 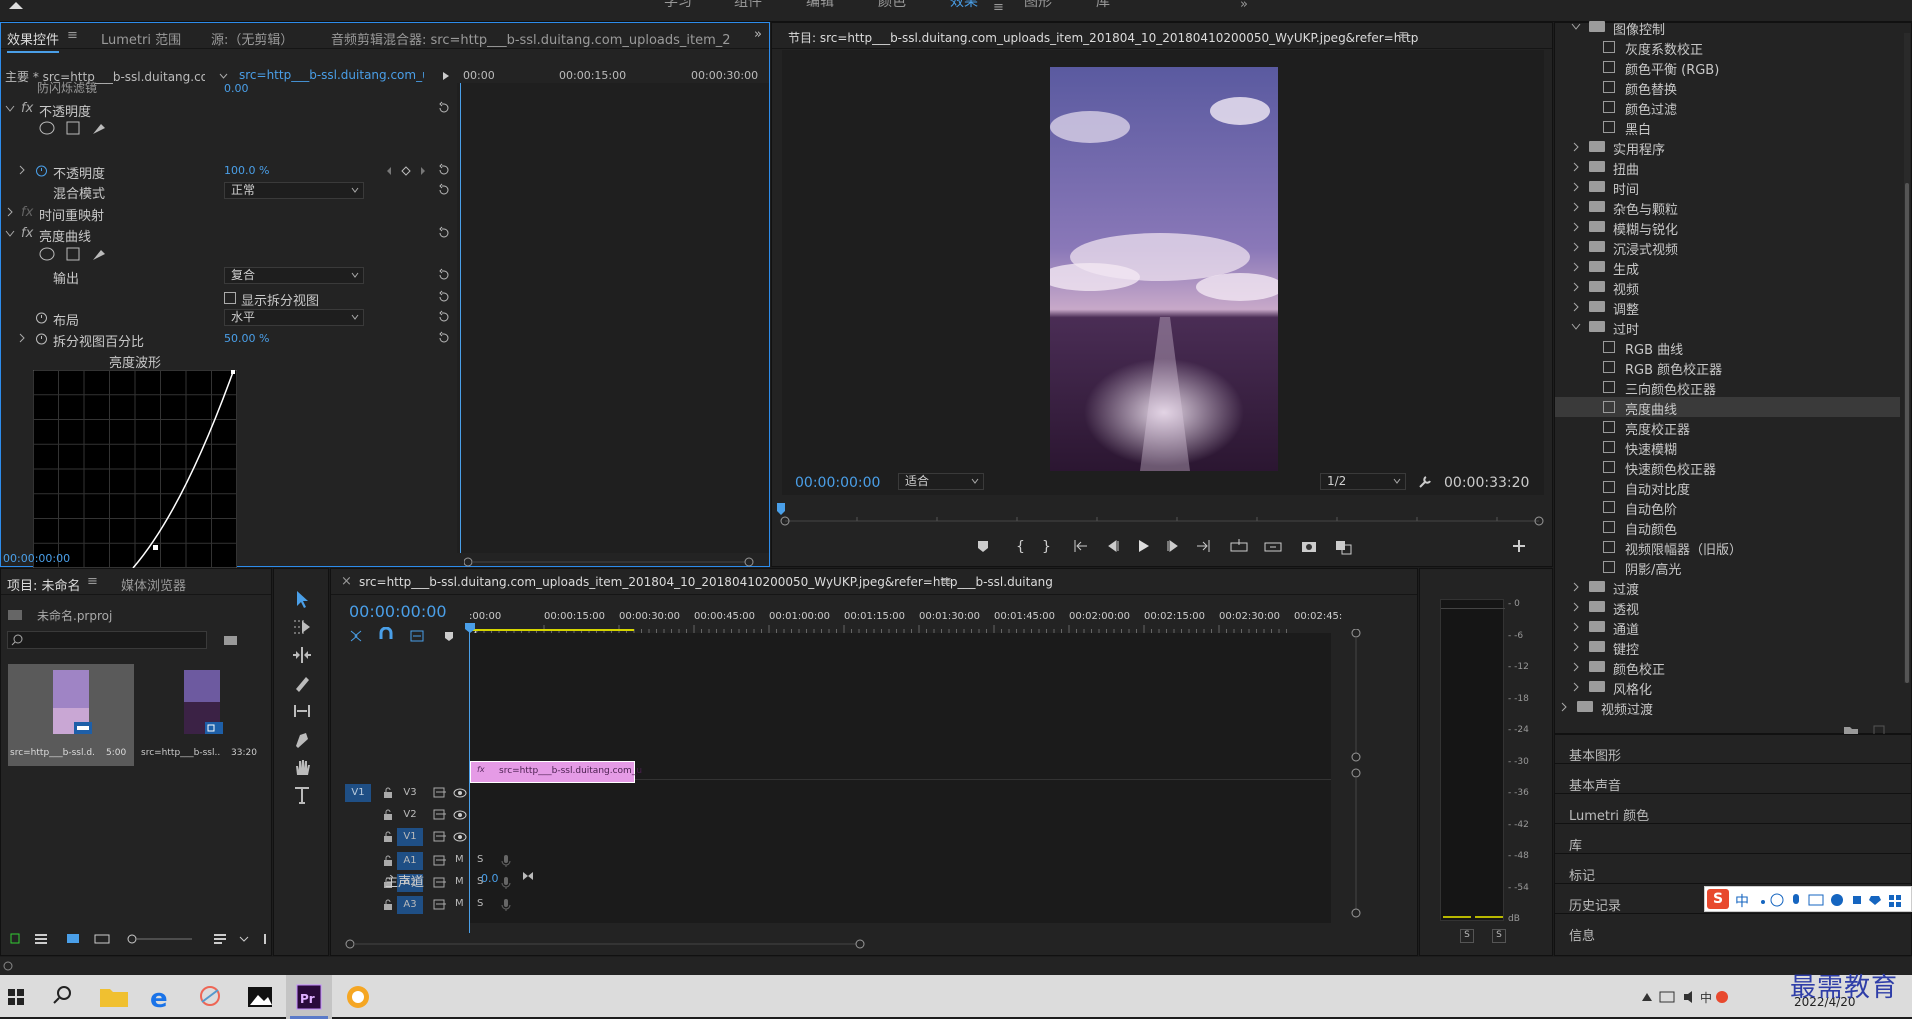 I want to click on add-button-icon, so click(x=1519, y=546).